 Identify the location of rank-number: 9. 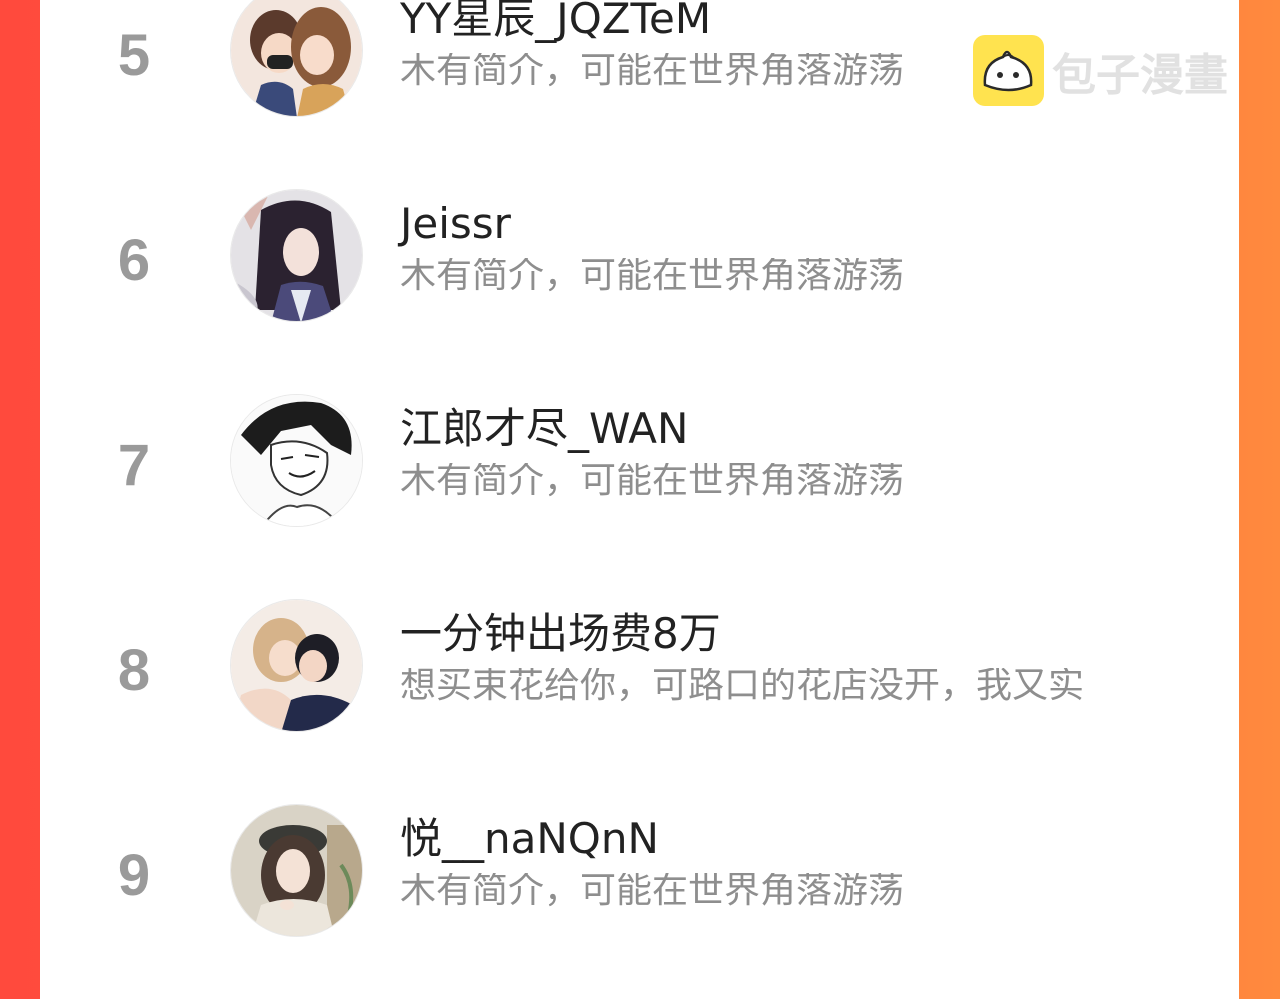
(134, 875).